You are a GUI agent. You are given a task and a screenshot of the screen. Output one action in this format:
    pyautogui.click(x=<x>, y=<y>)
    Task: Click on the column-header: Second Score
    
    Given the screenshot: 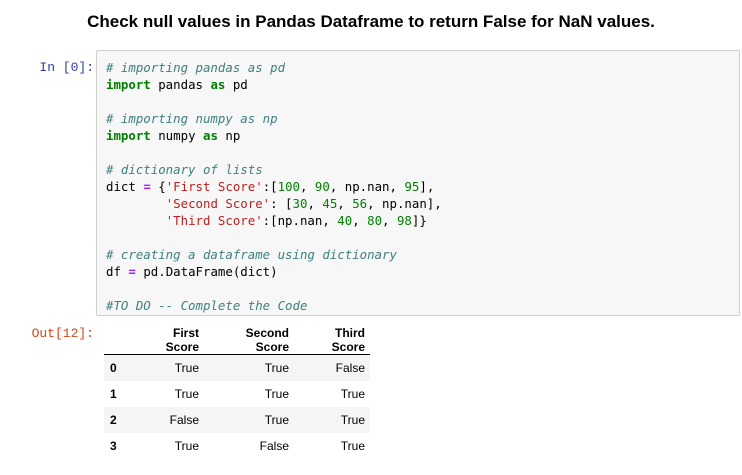 What is the action you would take?
    pyautogui.click(x=249, y=340)
    